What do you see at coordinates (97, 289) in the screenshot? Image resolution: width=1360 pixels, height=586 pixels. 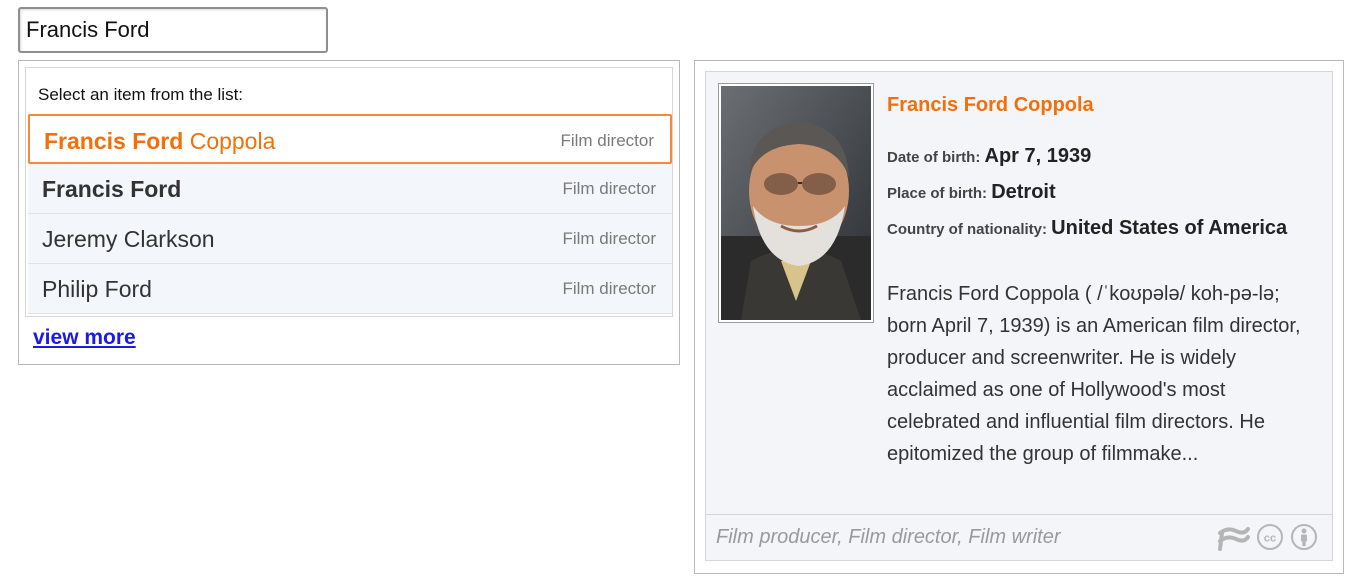 I see `suggestion-item-name: Philip Ford` at bounding box center [97, 289].